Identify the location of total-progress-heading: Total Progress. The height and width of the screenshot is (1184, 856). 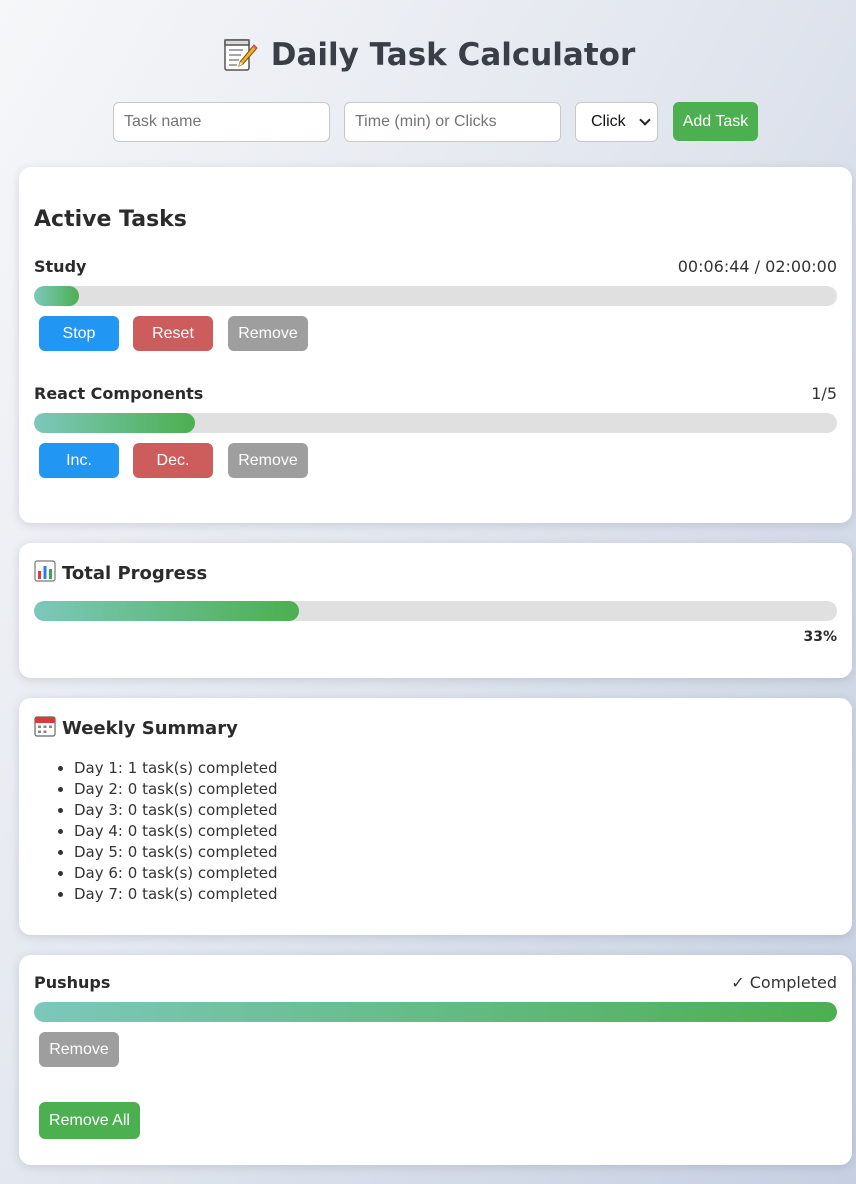
(120, 573).